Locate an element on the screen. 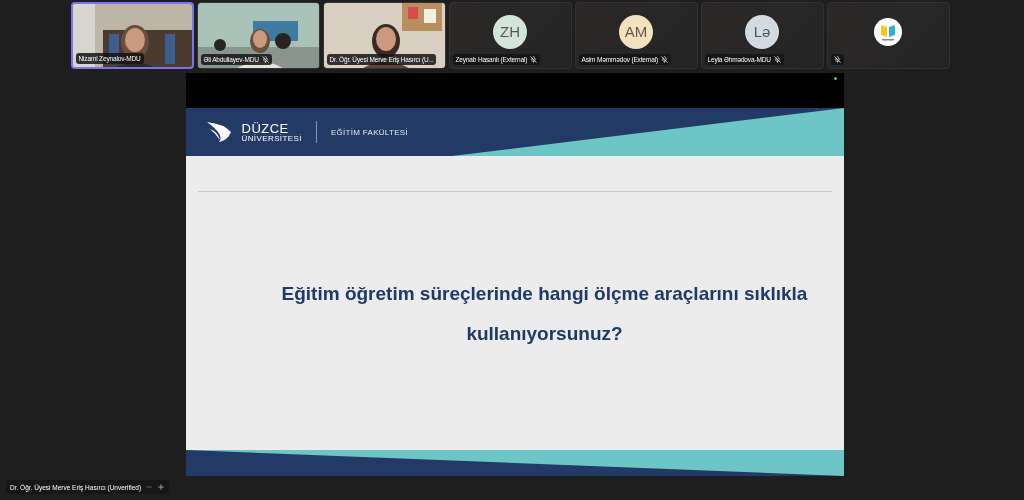 The image size is (1024, 500). avatar-initials: Lə is located at coordinates (762, 31).